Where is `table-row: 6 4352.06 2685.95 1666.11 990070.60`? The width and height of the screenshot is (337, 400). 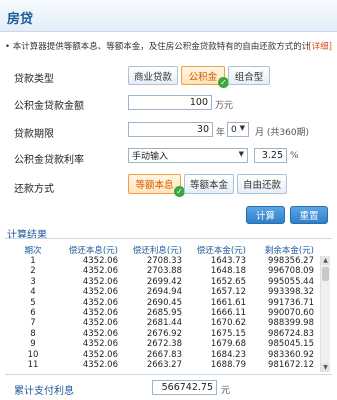 table-row: 6 4352.06 2685.95 1666.11 990070.60 is located at coordinates (163, 313).